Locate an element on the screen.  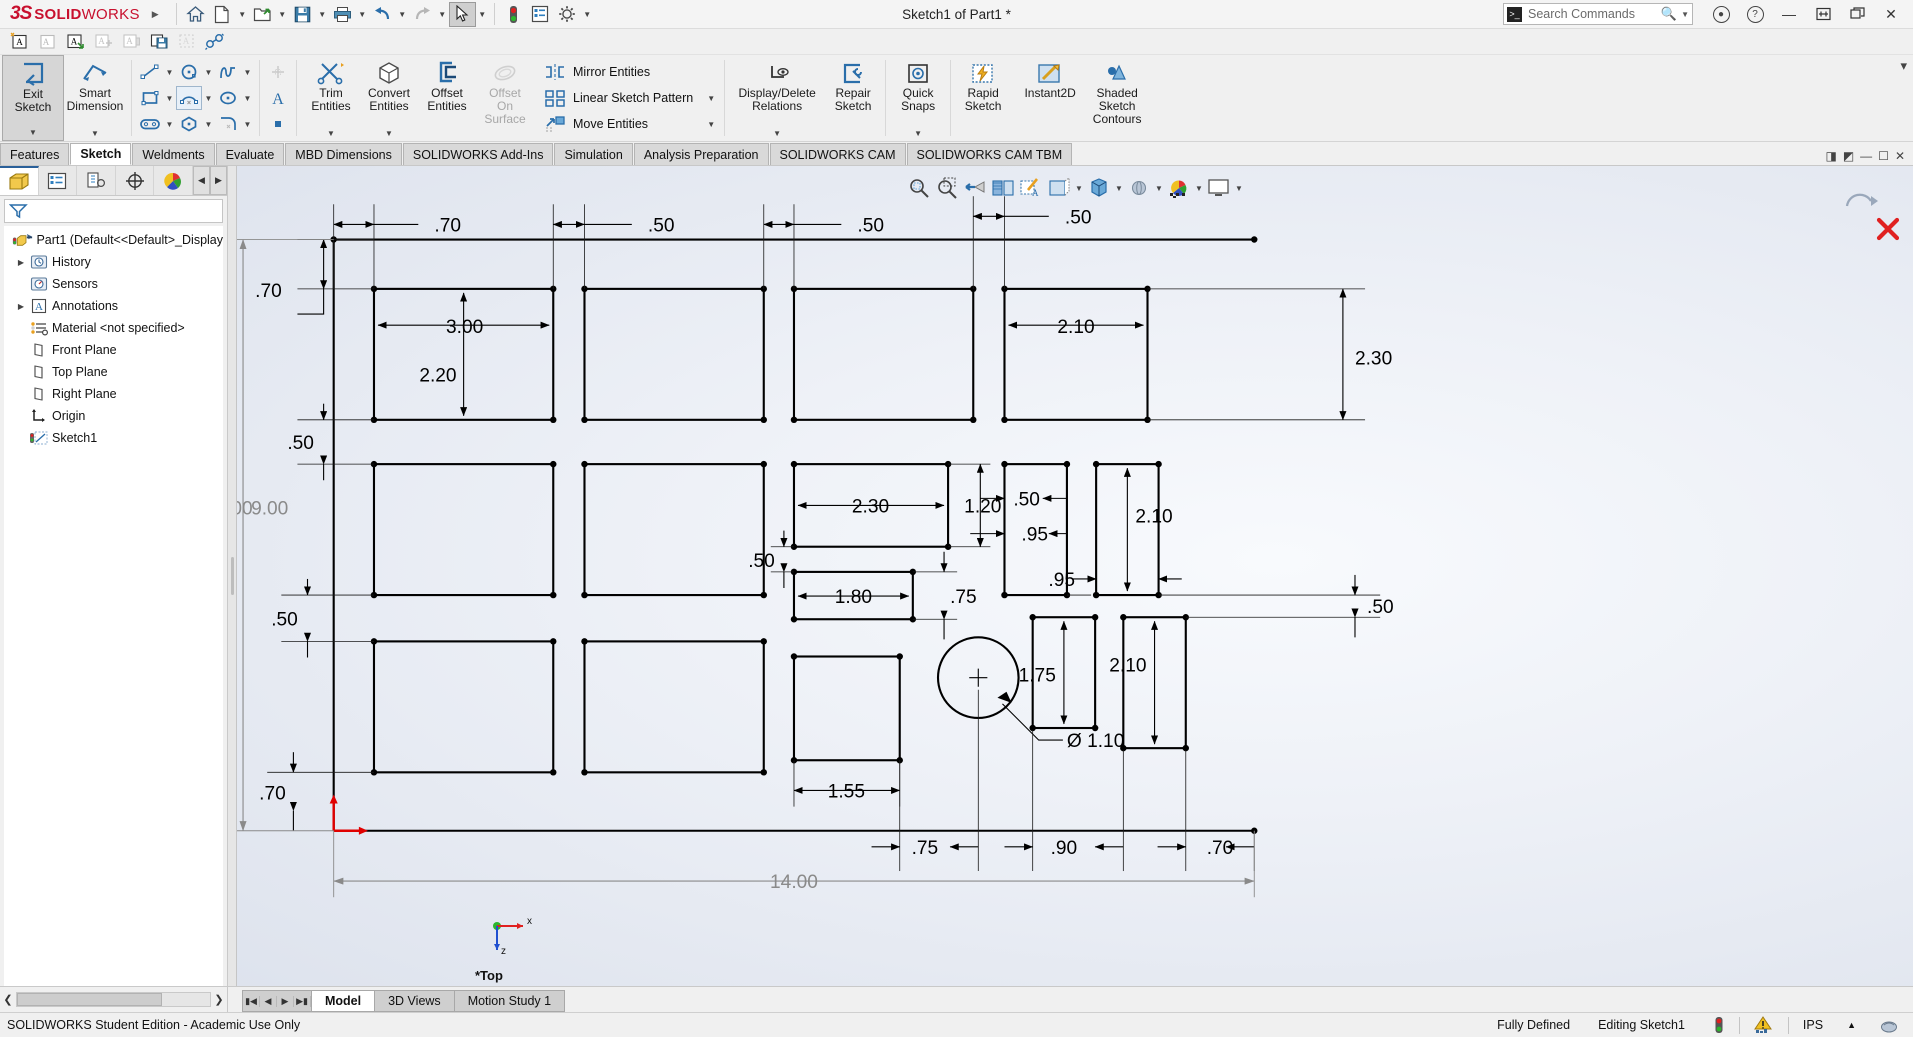
tab-evaluate: Evaluate is located at coordinates (250, 154).